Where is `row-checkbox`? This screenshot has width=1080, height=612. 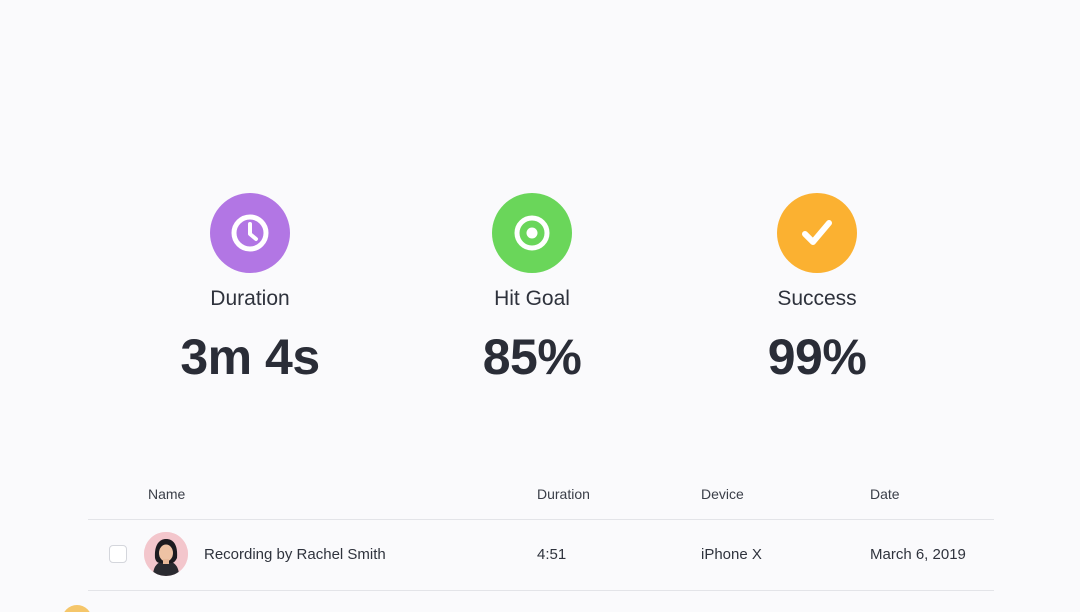 row-checkbox is located at coordinates (118, 554).